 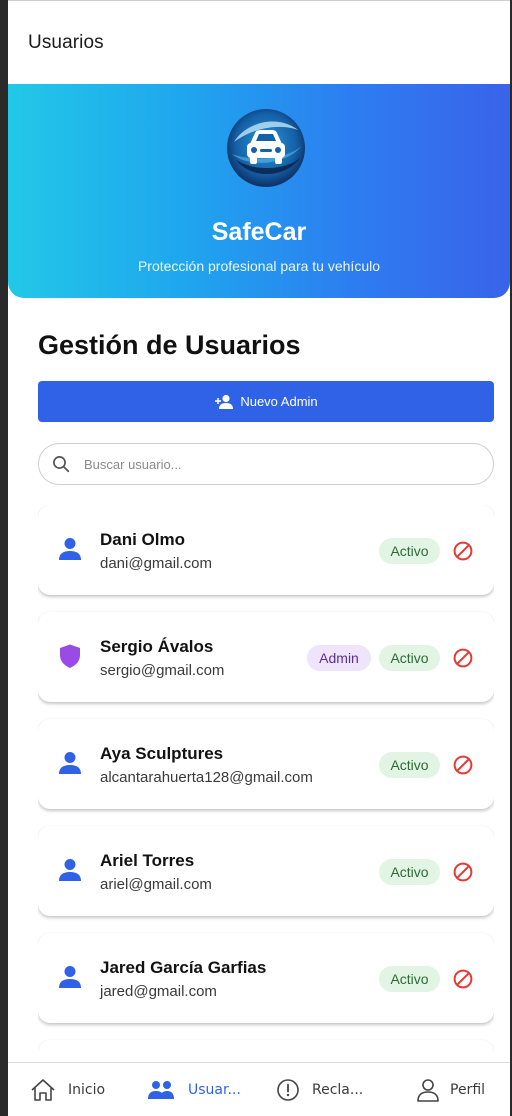 I want to click on new-admin-label: Nuevo Admin, so click(x=279, y=401).